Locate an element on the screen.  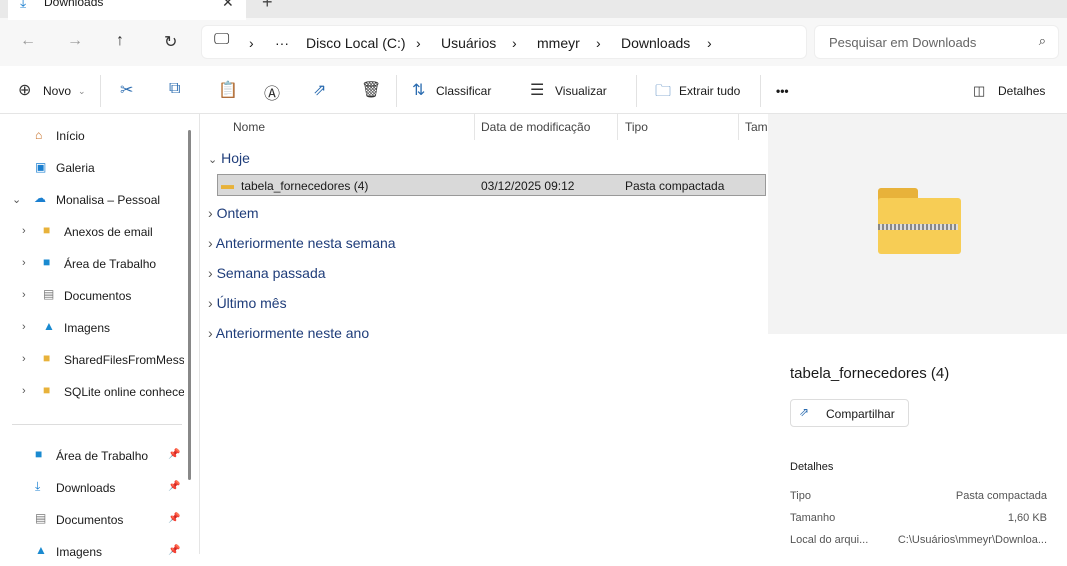
detail-key: Tamanho is located at coordinates (813, 518).